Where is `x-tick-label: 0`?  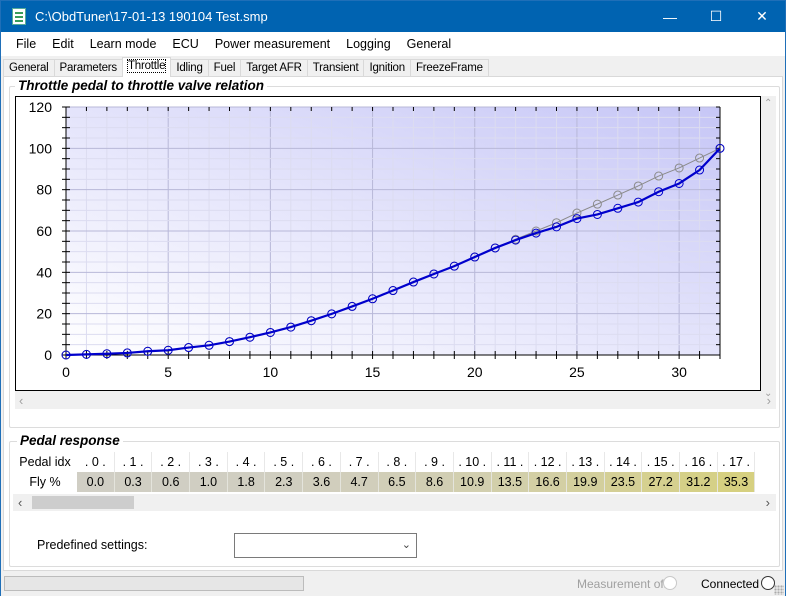 x-tick-label: 0 is located at coordinates (66, 372).